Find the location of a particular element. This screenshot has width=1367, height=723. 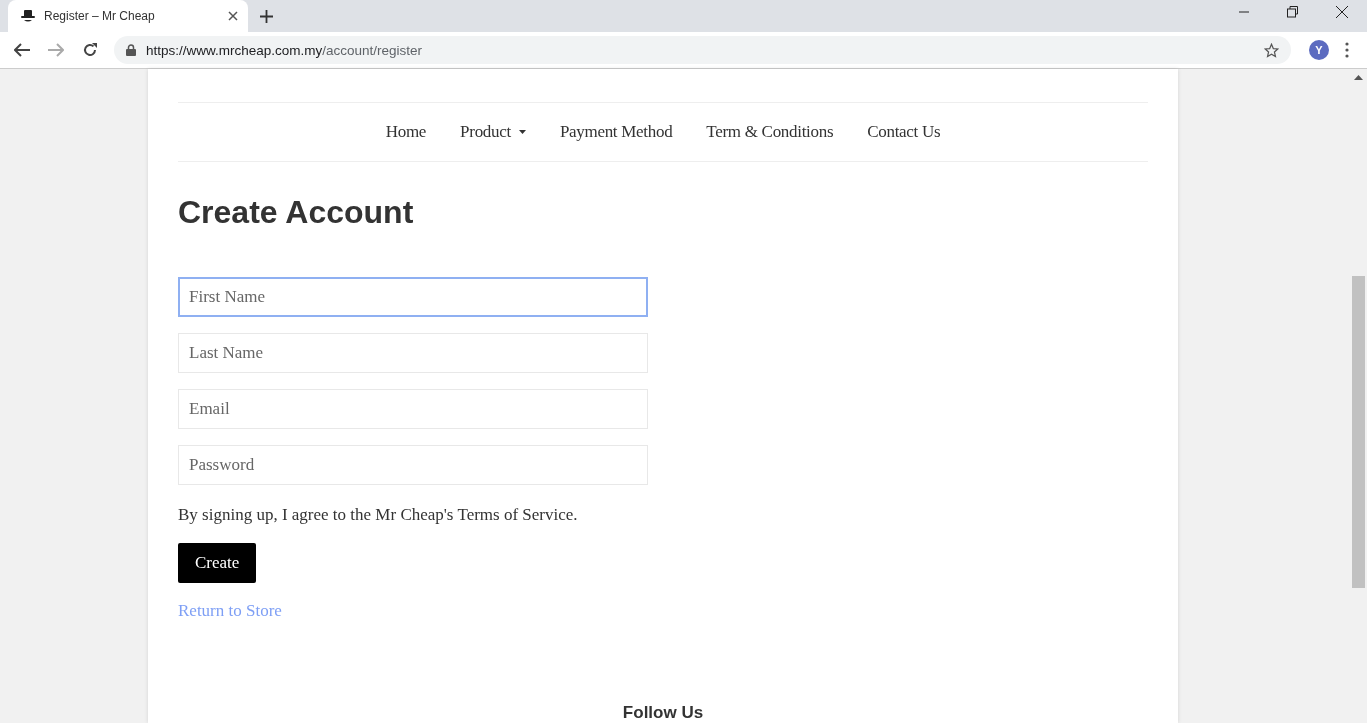

create-button: Create is located at coordinates (217, 563).